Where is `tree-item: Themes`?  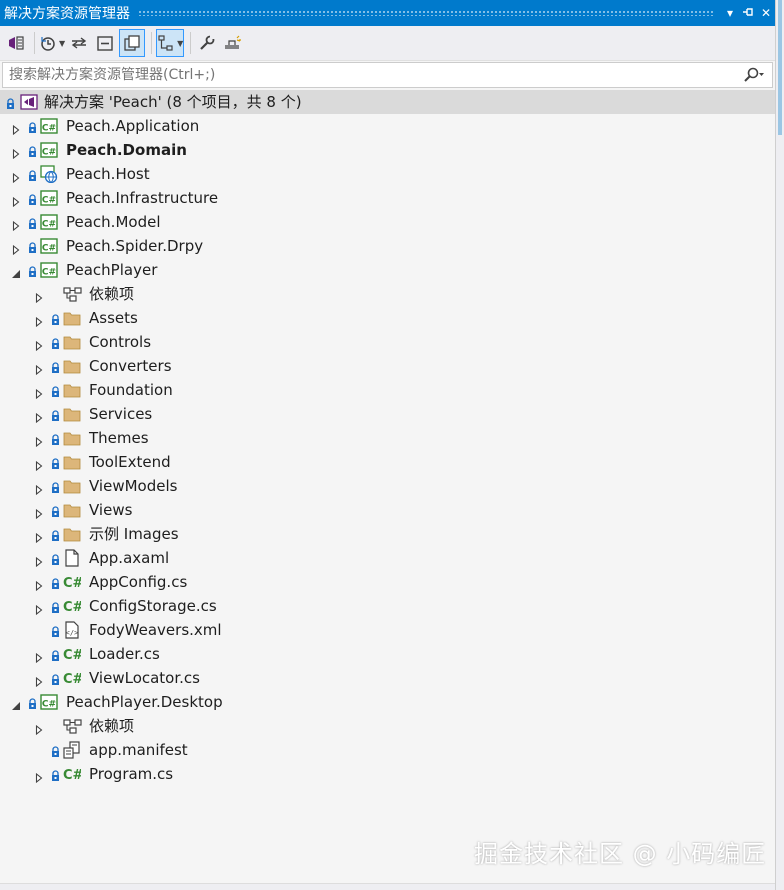 tree-item: Themes is located at coordinates (387, 438).